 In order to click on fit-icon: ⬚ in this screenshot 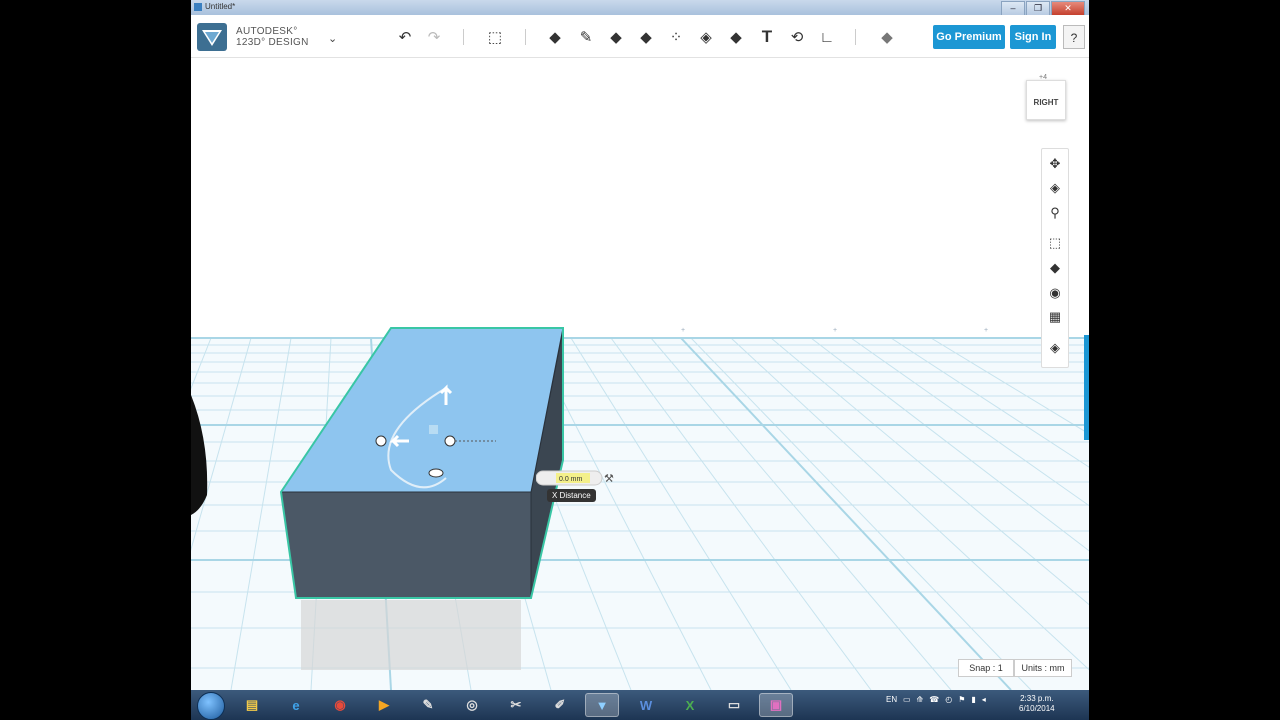, I will do `click(1055, 243)`.